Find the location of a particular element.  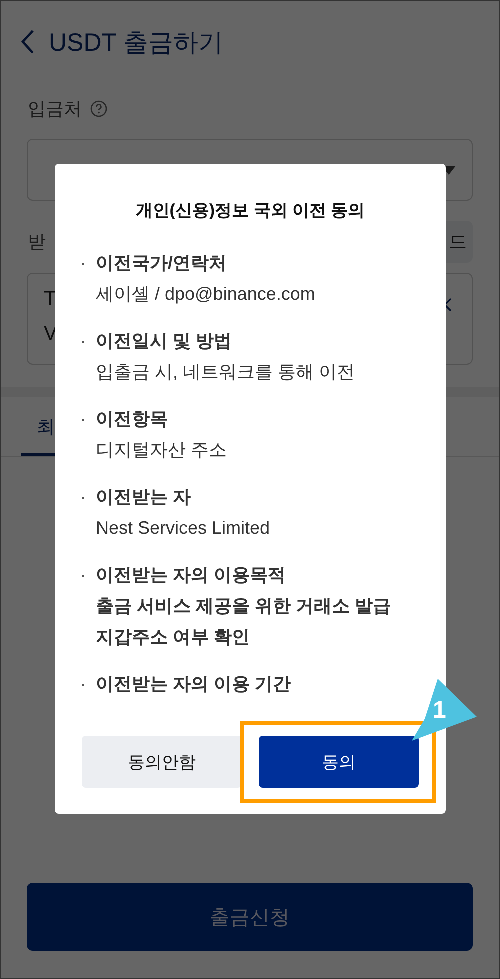

item-heading: 이전받는 자 is located at coordinates (144, 497).